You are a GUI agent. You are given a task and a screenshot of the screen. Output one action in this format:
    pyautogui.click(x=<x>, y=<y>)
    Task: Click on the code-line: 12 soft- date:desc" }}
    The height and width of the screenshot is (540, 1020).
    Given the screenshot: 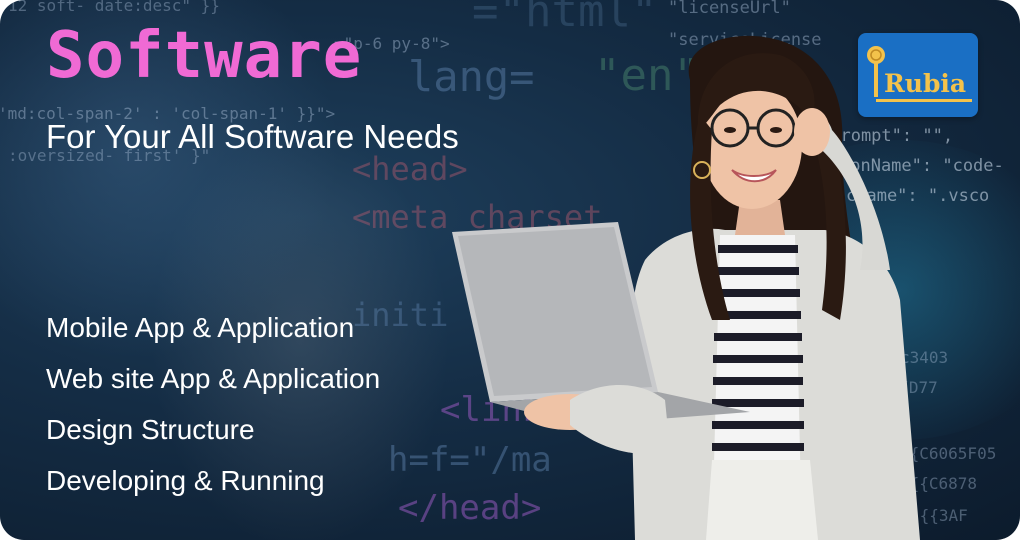 What is the action you would take?
    pyautogui.click(x=114, y=7)
    